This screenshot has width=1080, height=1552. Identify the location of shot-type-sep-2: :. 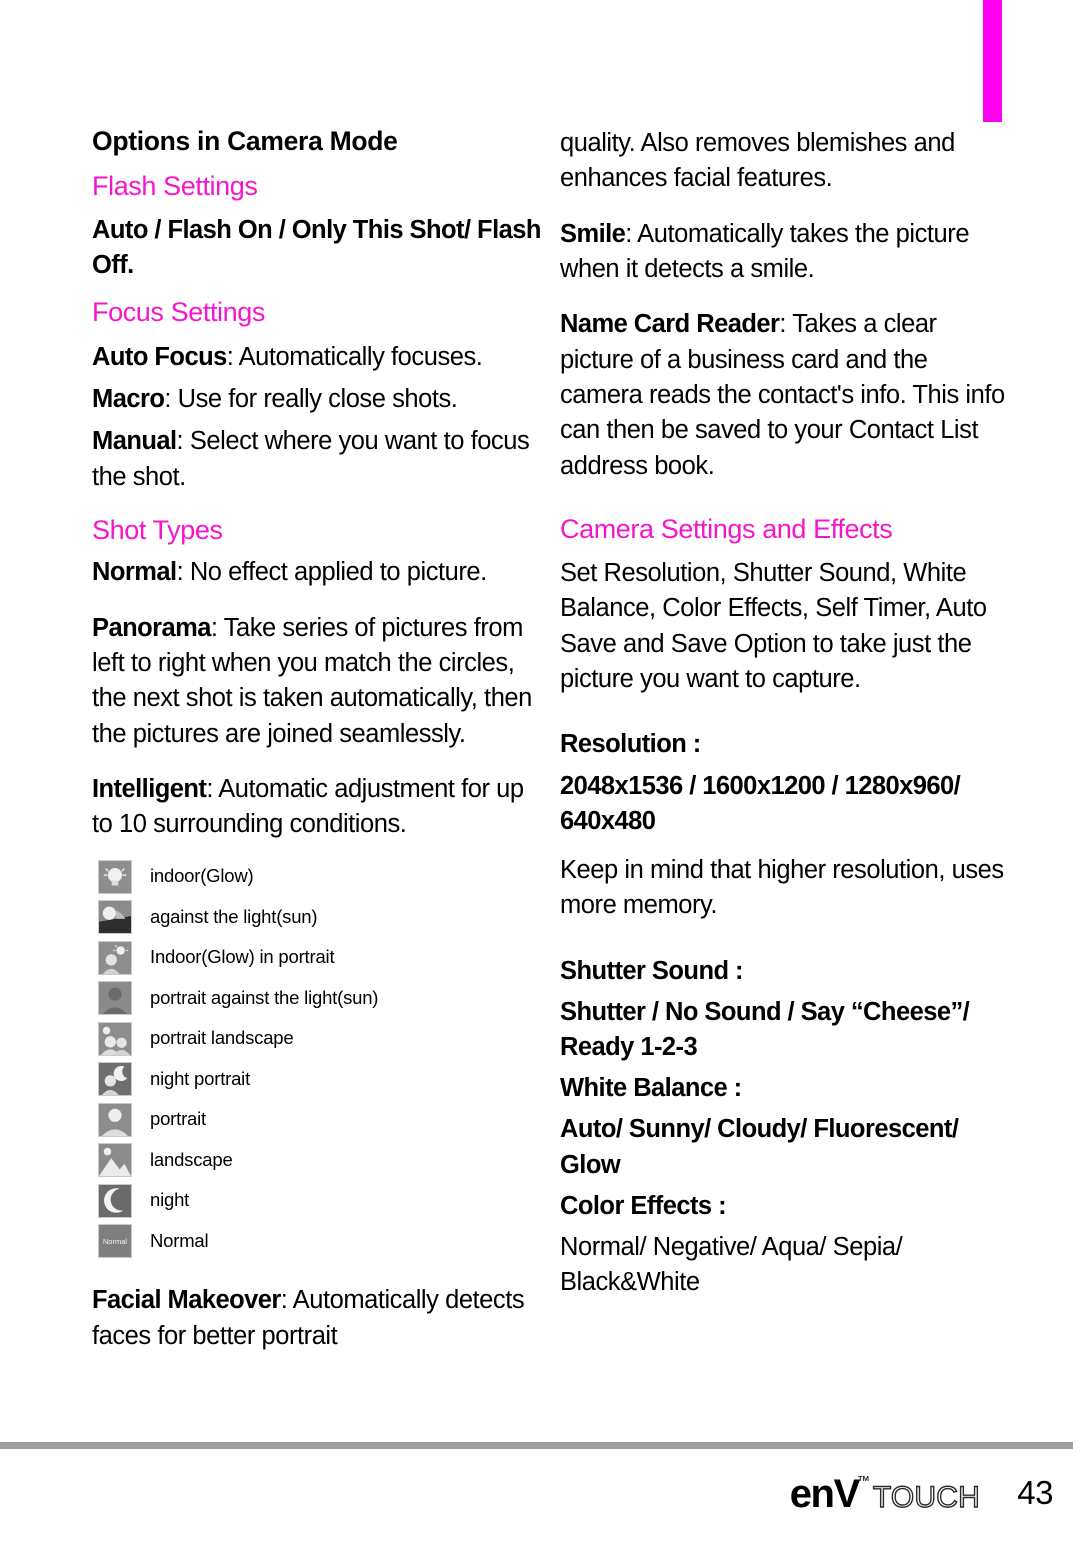
(212, 788).